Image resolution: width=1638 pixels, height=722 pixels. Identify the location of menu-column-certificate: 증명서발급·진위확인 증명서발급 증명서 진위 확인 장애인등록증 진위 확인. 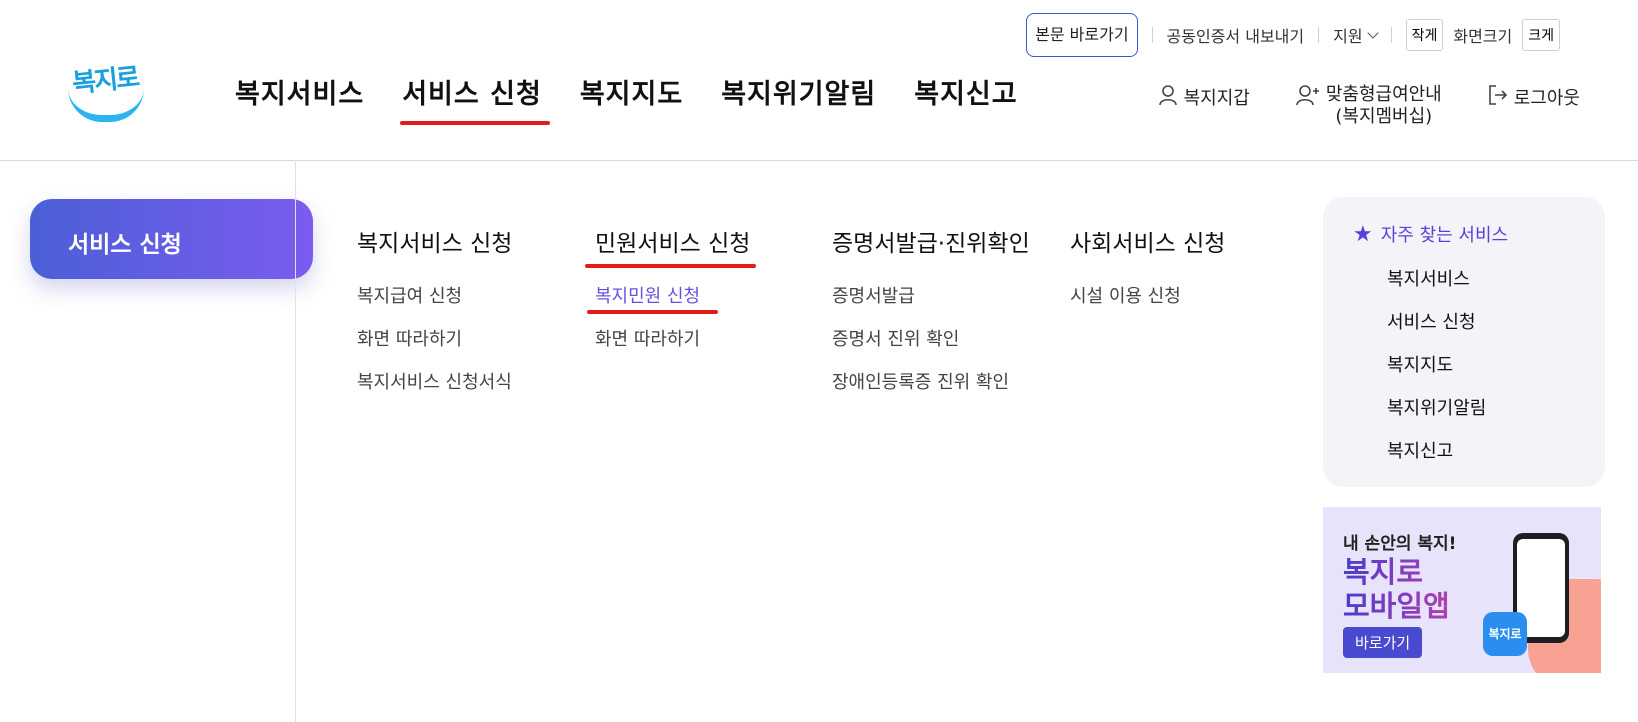
(931, 317).